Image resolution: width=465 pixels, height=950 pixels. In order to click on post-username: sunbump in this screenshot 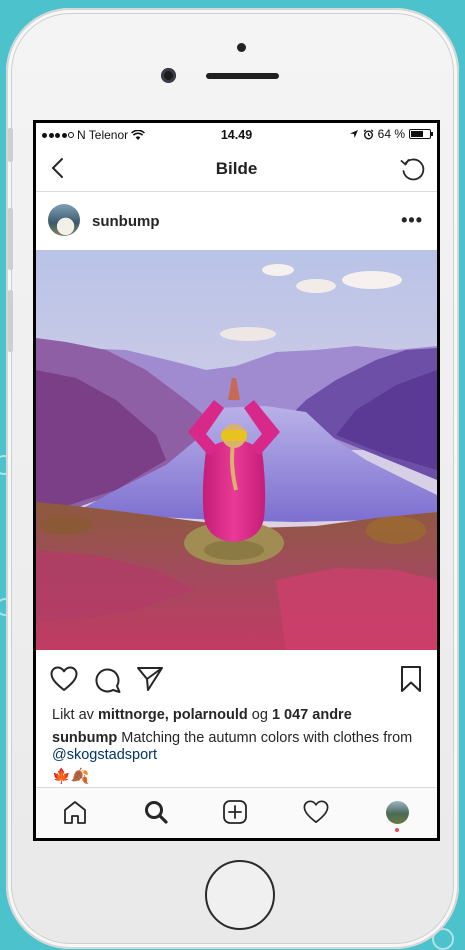, I will do `click(126, 221)`.